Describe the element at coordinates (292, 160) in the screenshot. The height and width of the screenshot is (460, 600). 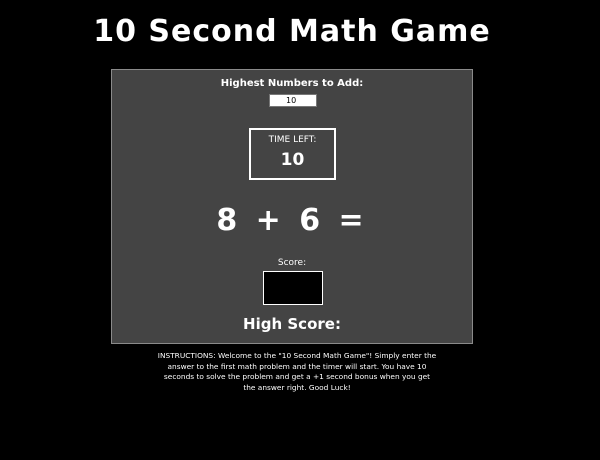
I see `timer-value: 10` at that location.